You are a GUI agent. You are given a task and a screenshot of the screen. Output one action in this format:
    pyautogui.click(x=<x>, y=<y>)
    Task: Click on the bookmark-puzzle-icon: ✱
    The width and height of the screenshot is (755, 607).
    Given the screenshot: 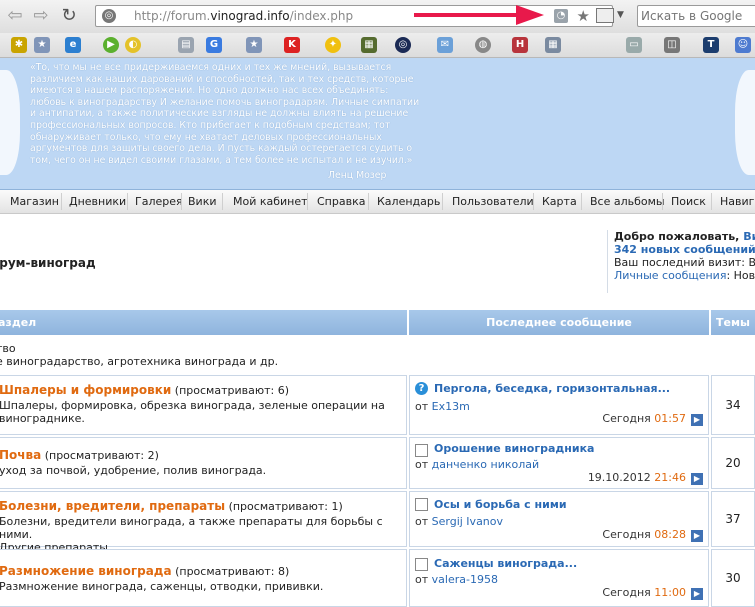 What is the action you would take?
    pyautogui.click(x=19, y=45)
    